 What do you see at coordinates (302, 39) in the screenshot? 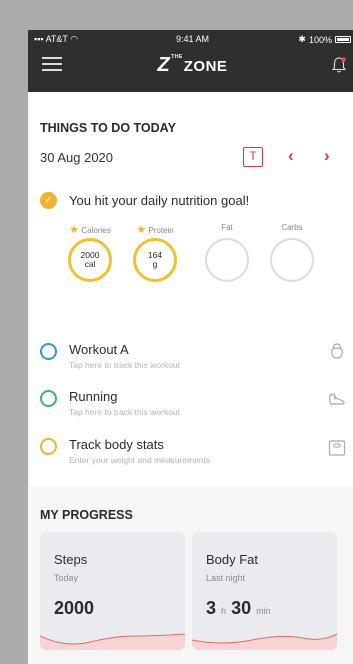
I see `bluetooth-icon: ✱` at bounding box center [302, 39].